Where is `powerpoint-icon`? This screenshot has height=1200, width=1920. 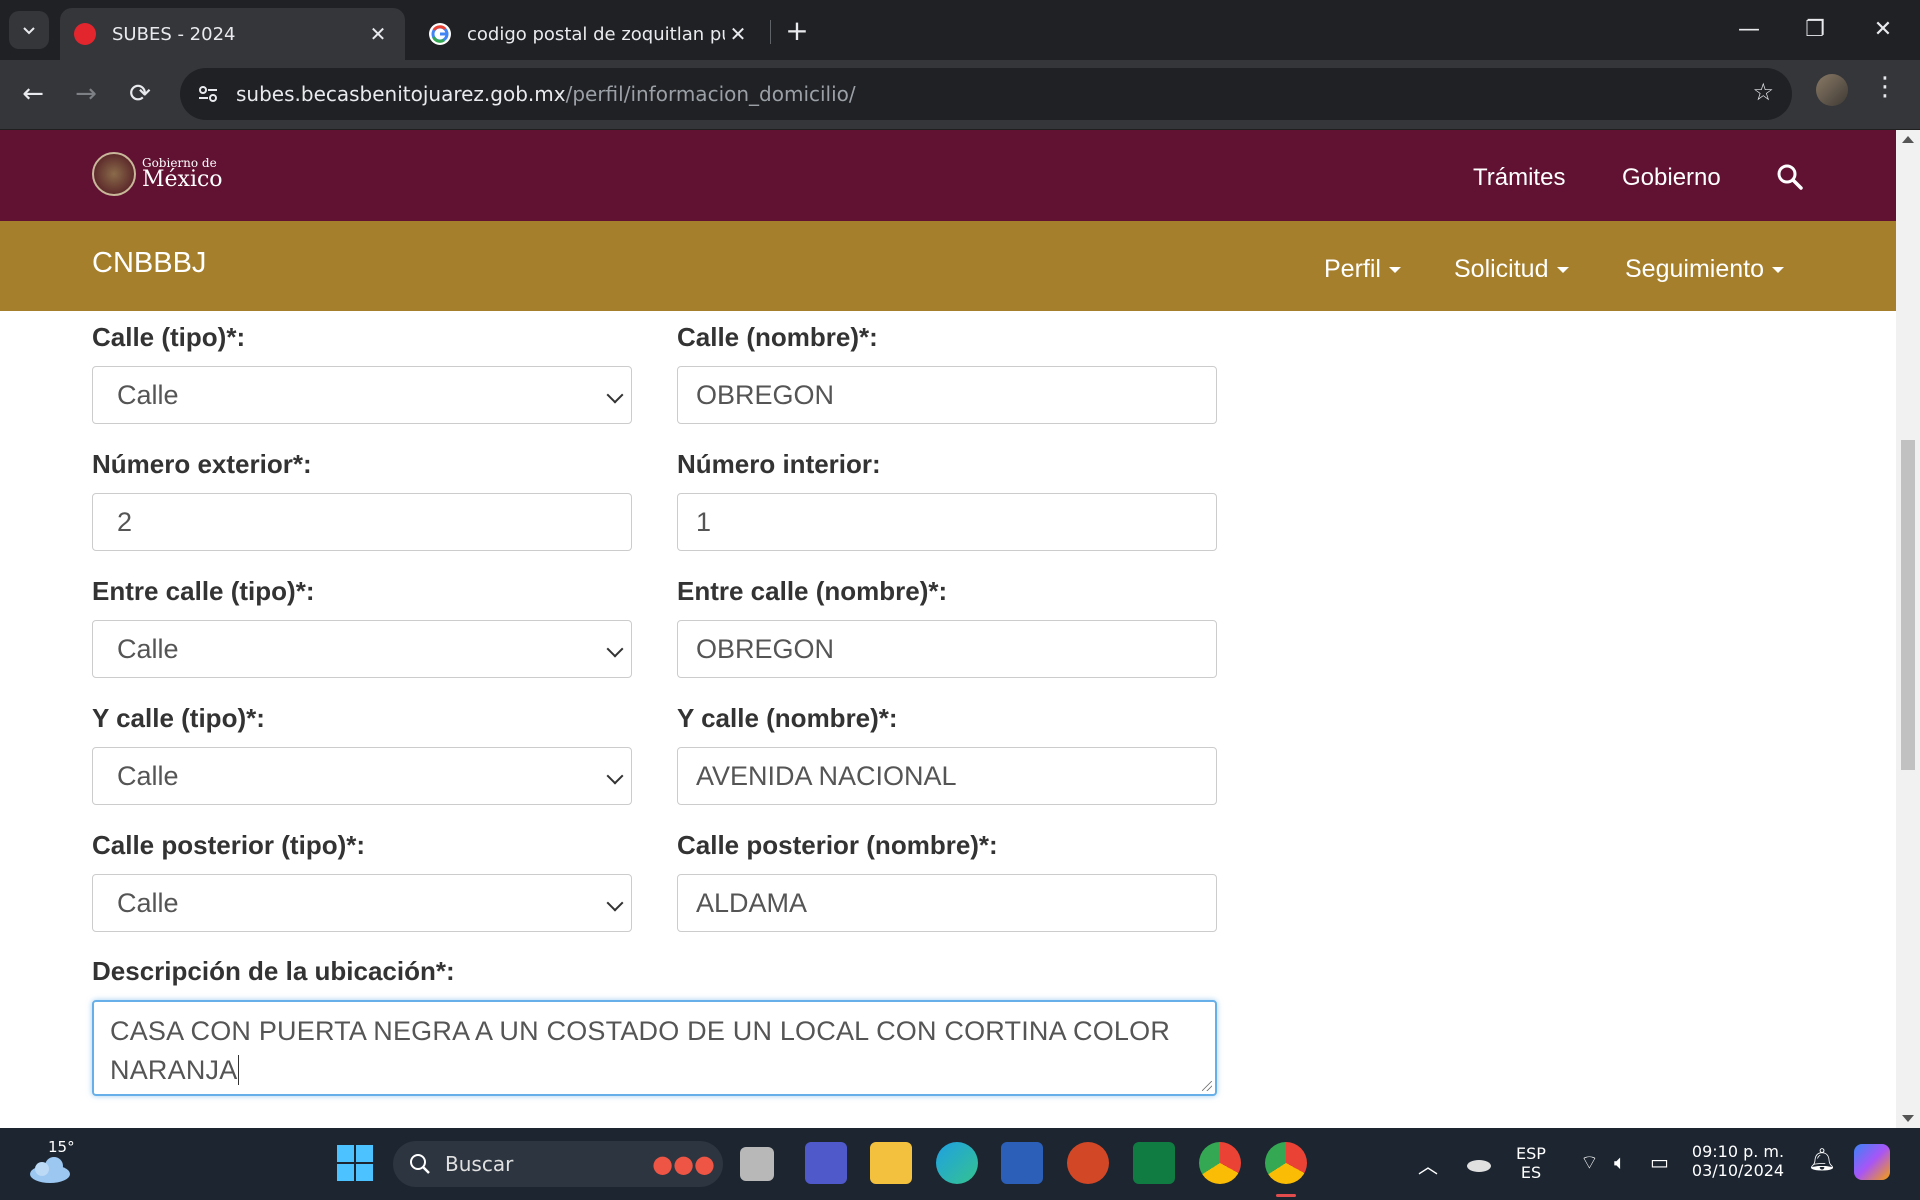
powerpoint-icon is located at coordinates (1088, 1163).